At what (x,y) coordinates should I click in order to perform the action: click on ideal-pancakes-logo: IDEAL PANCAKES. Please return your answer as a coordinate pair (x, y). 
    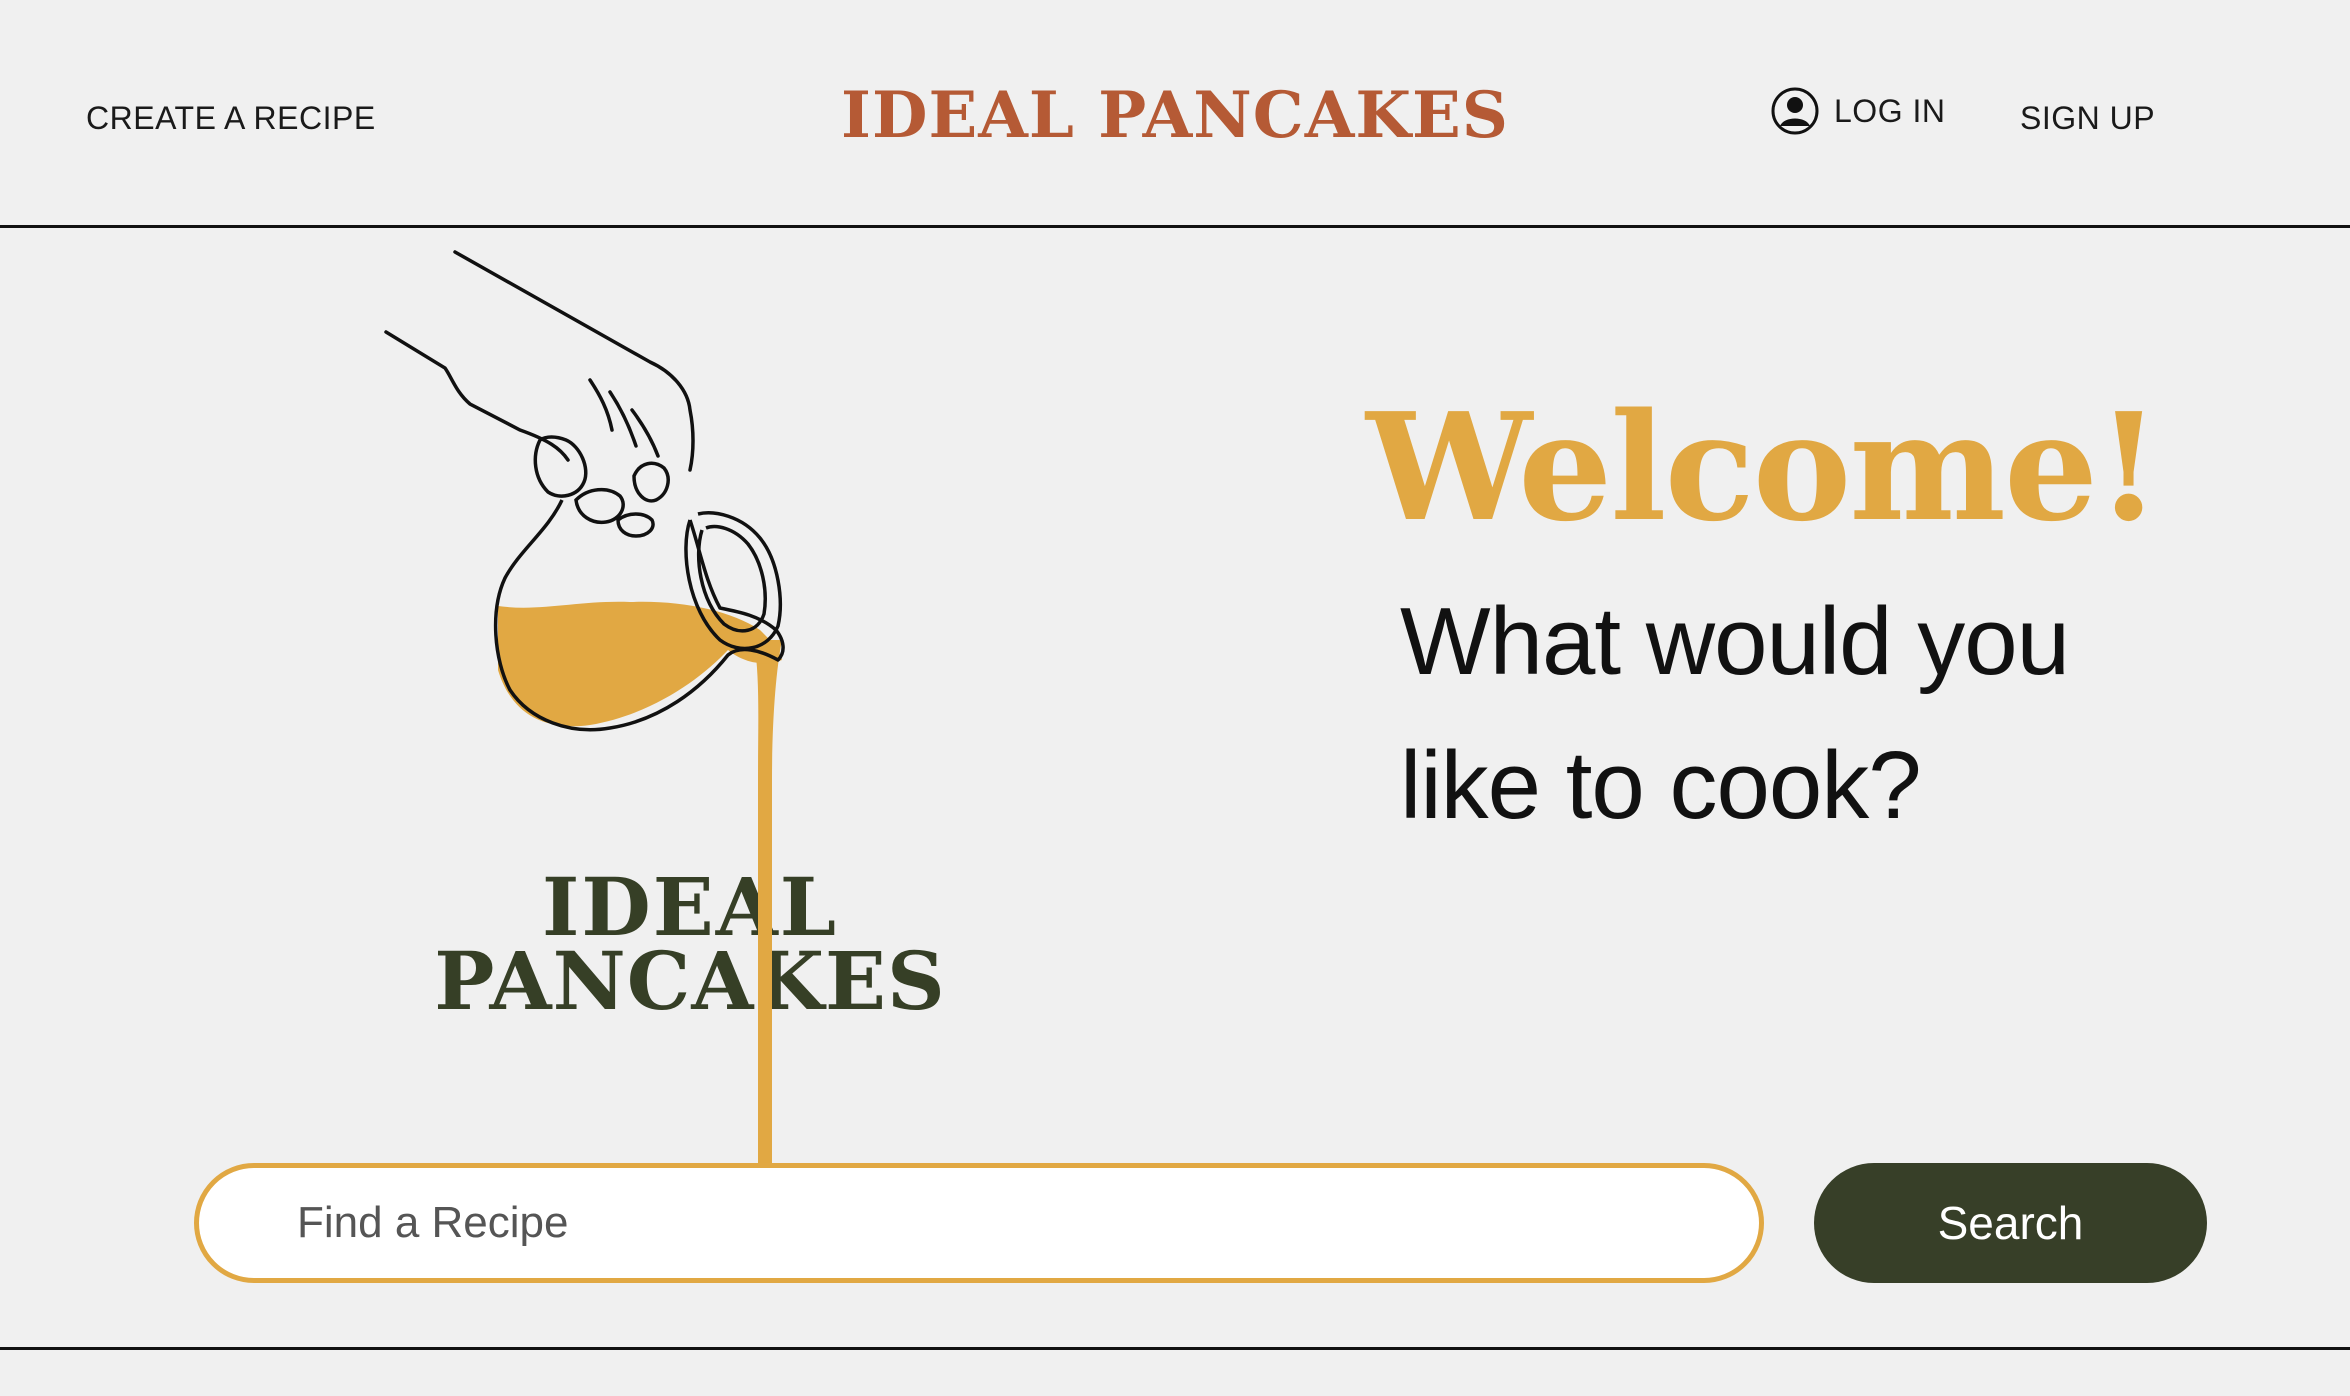
    Looking at the image, I should click on (690, 944).